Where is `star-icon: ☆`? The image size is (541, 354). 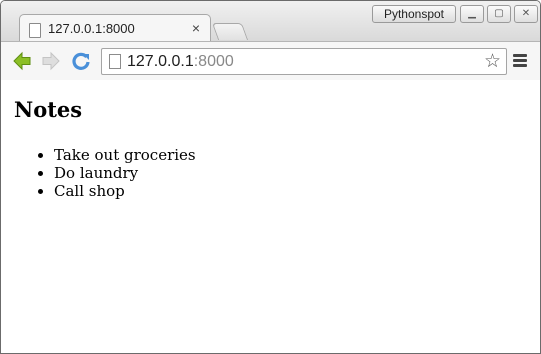 star-icon: ☆ is located at coordinates (492, 61).